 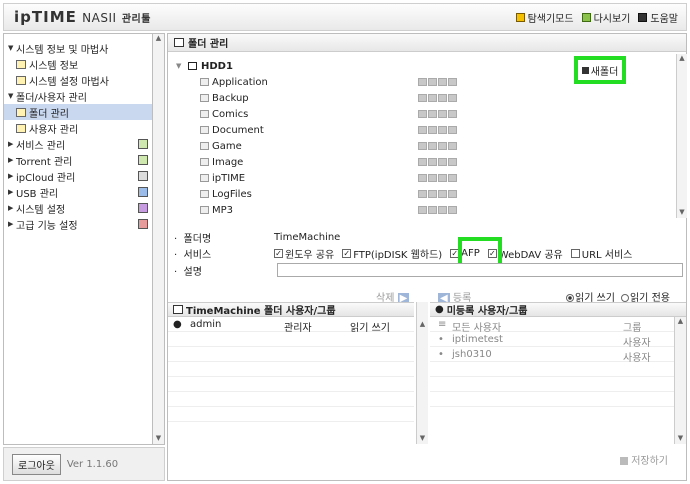 I want to click on folder-row: ipTIME, so click(x=422, y=178).